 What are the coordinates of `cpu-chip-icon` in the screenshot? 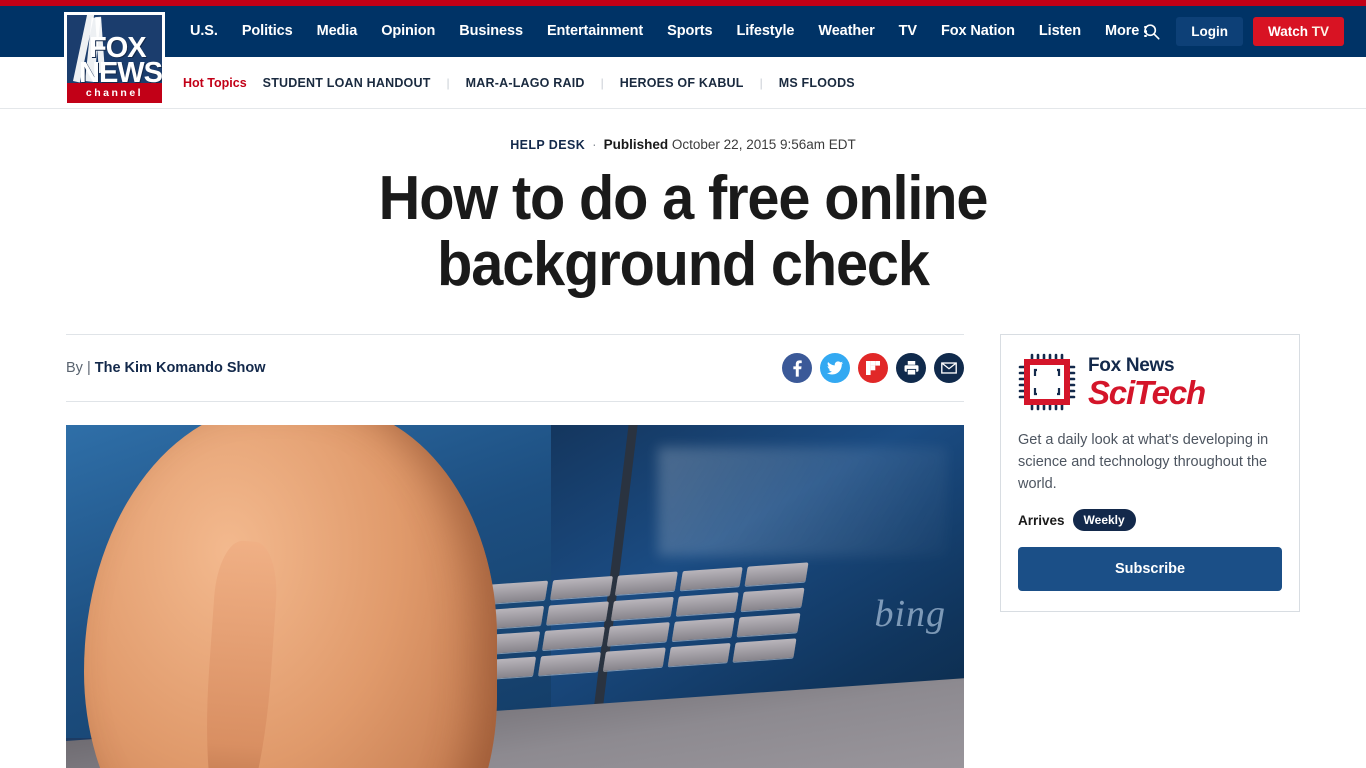 It's located at (1047, 382).